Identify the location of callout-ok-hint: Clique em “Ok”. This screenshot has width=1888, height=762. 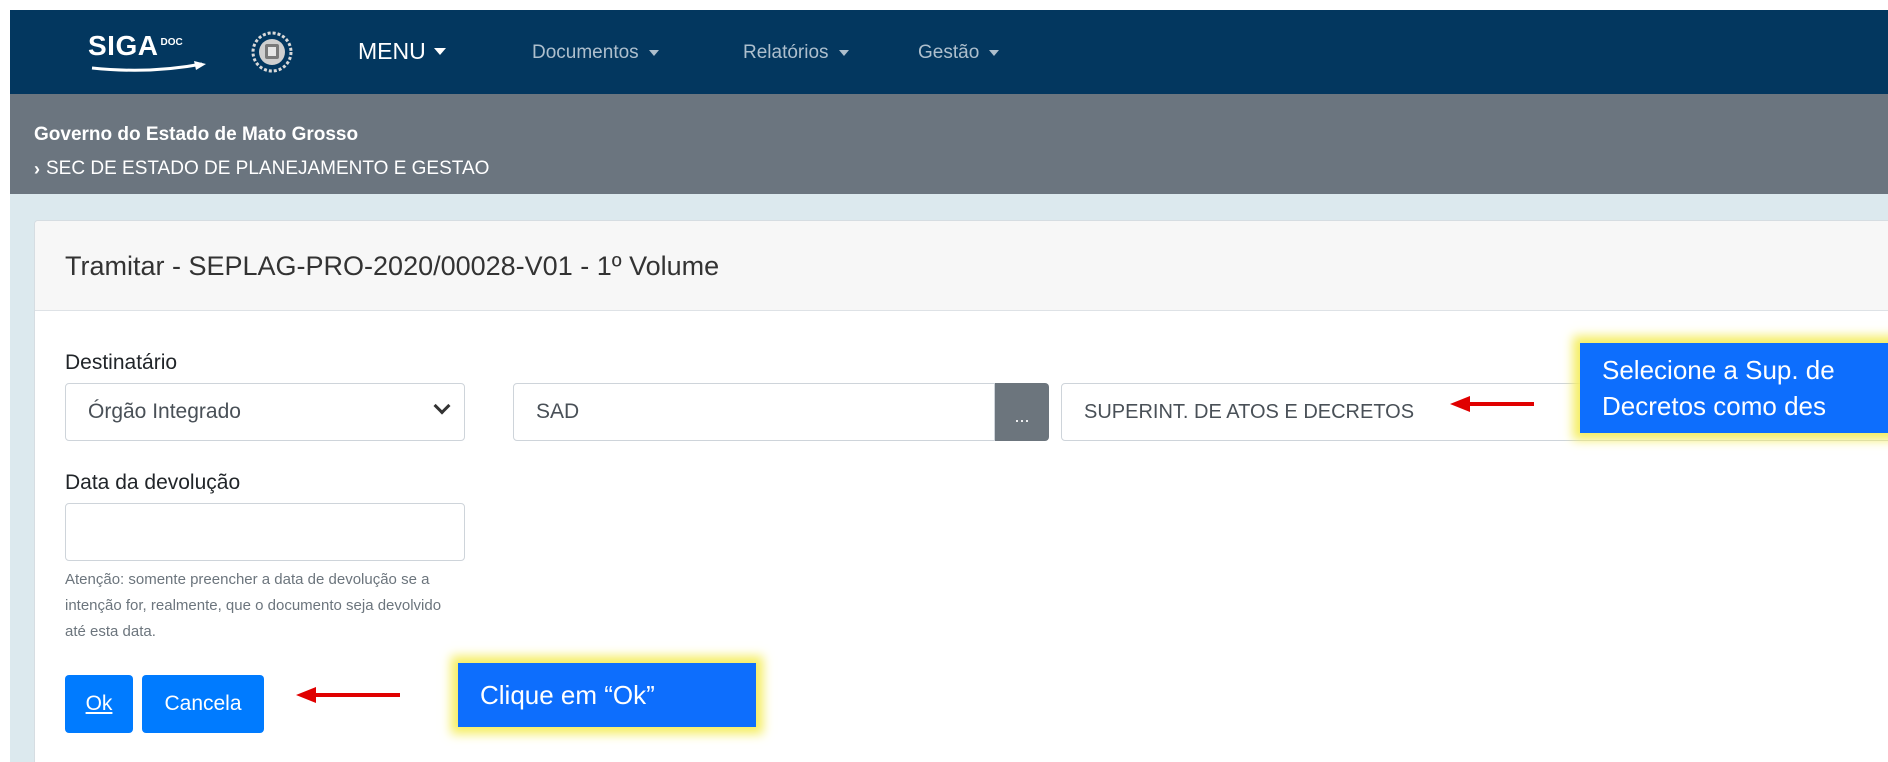
(607, 695).